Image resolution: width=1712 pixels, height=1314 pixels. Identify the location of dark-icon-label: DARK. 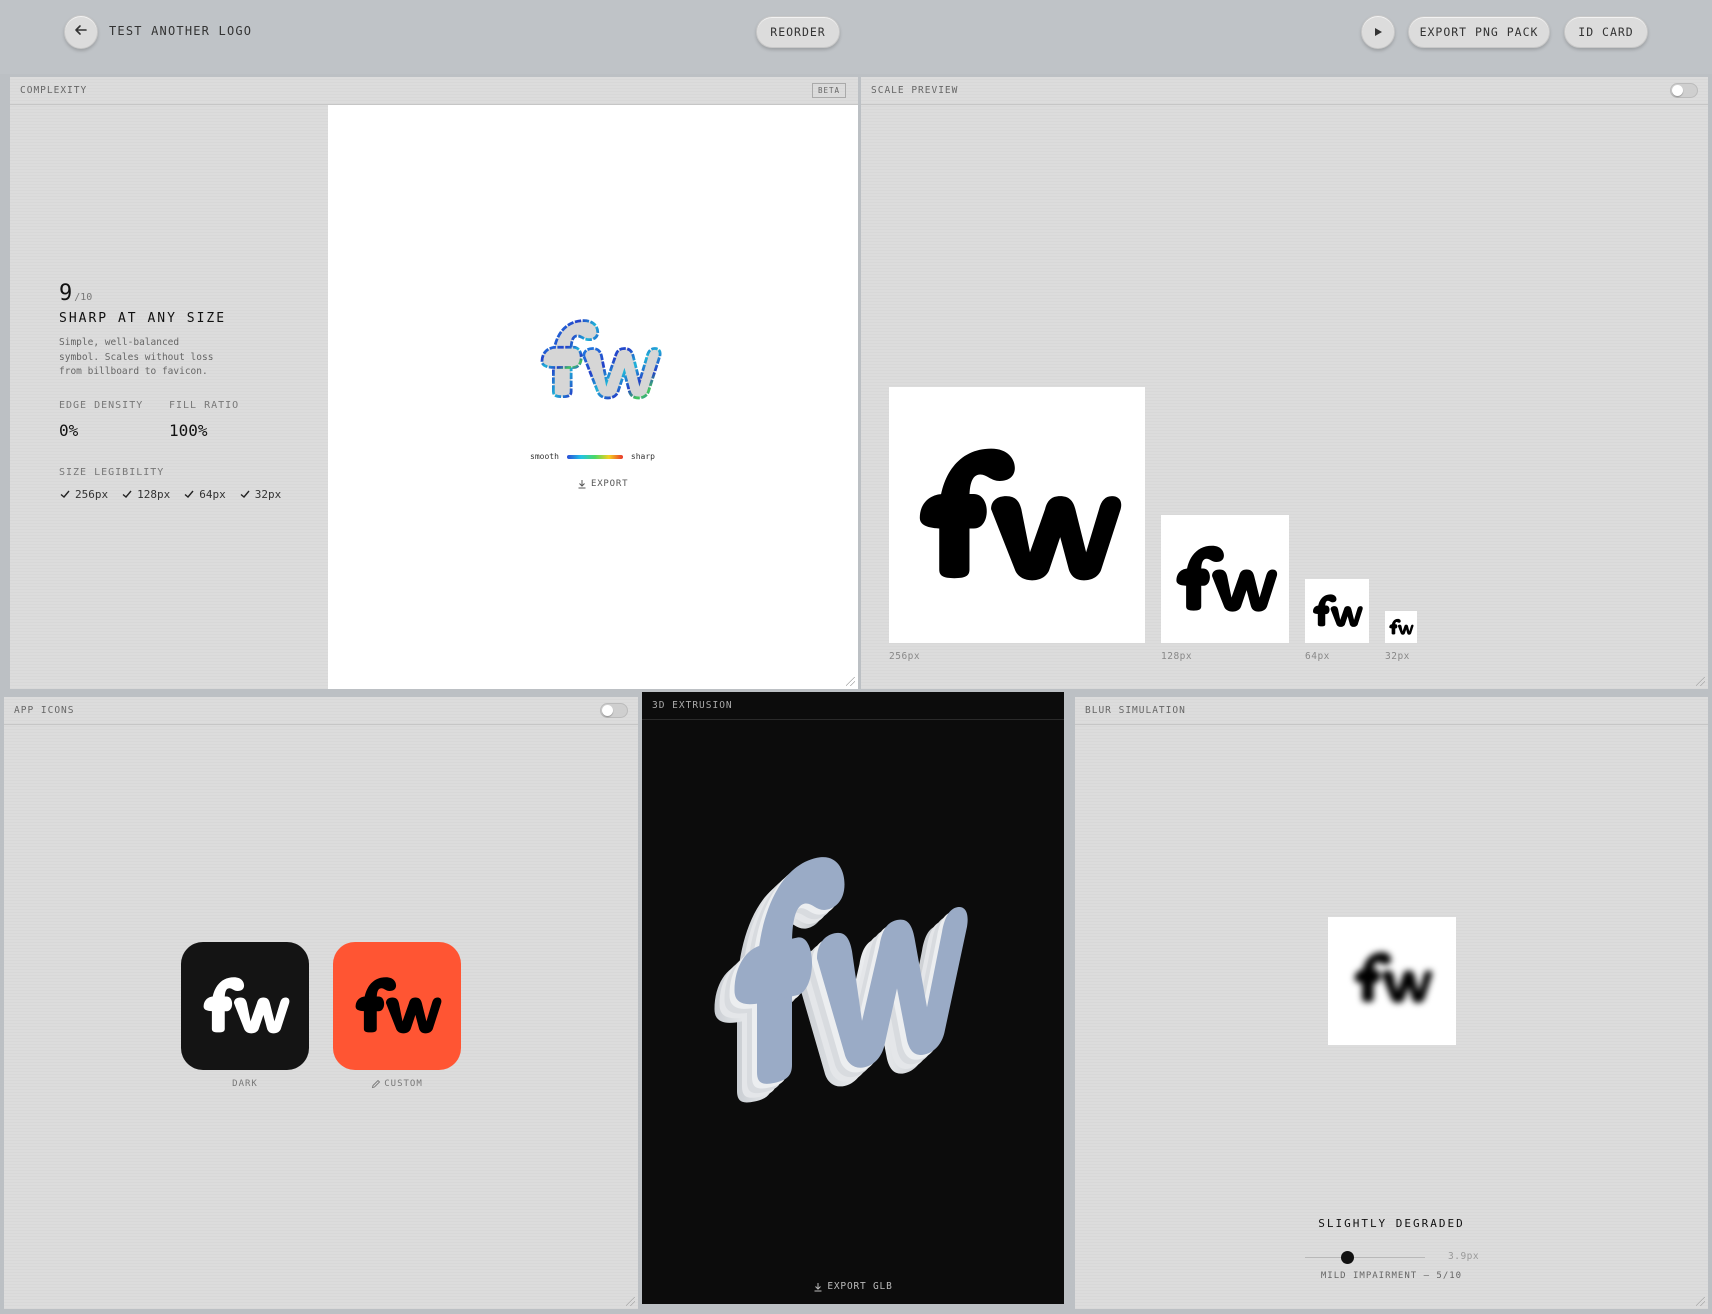
(245, 1084).